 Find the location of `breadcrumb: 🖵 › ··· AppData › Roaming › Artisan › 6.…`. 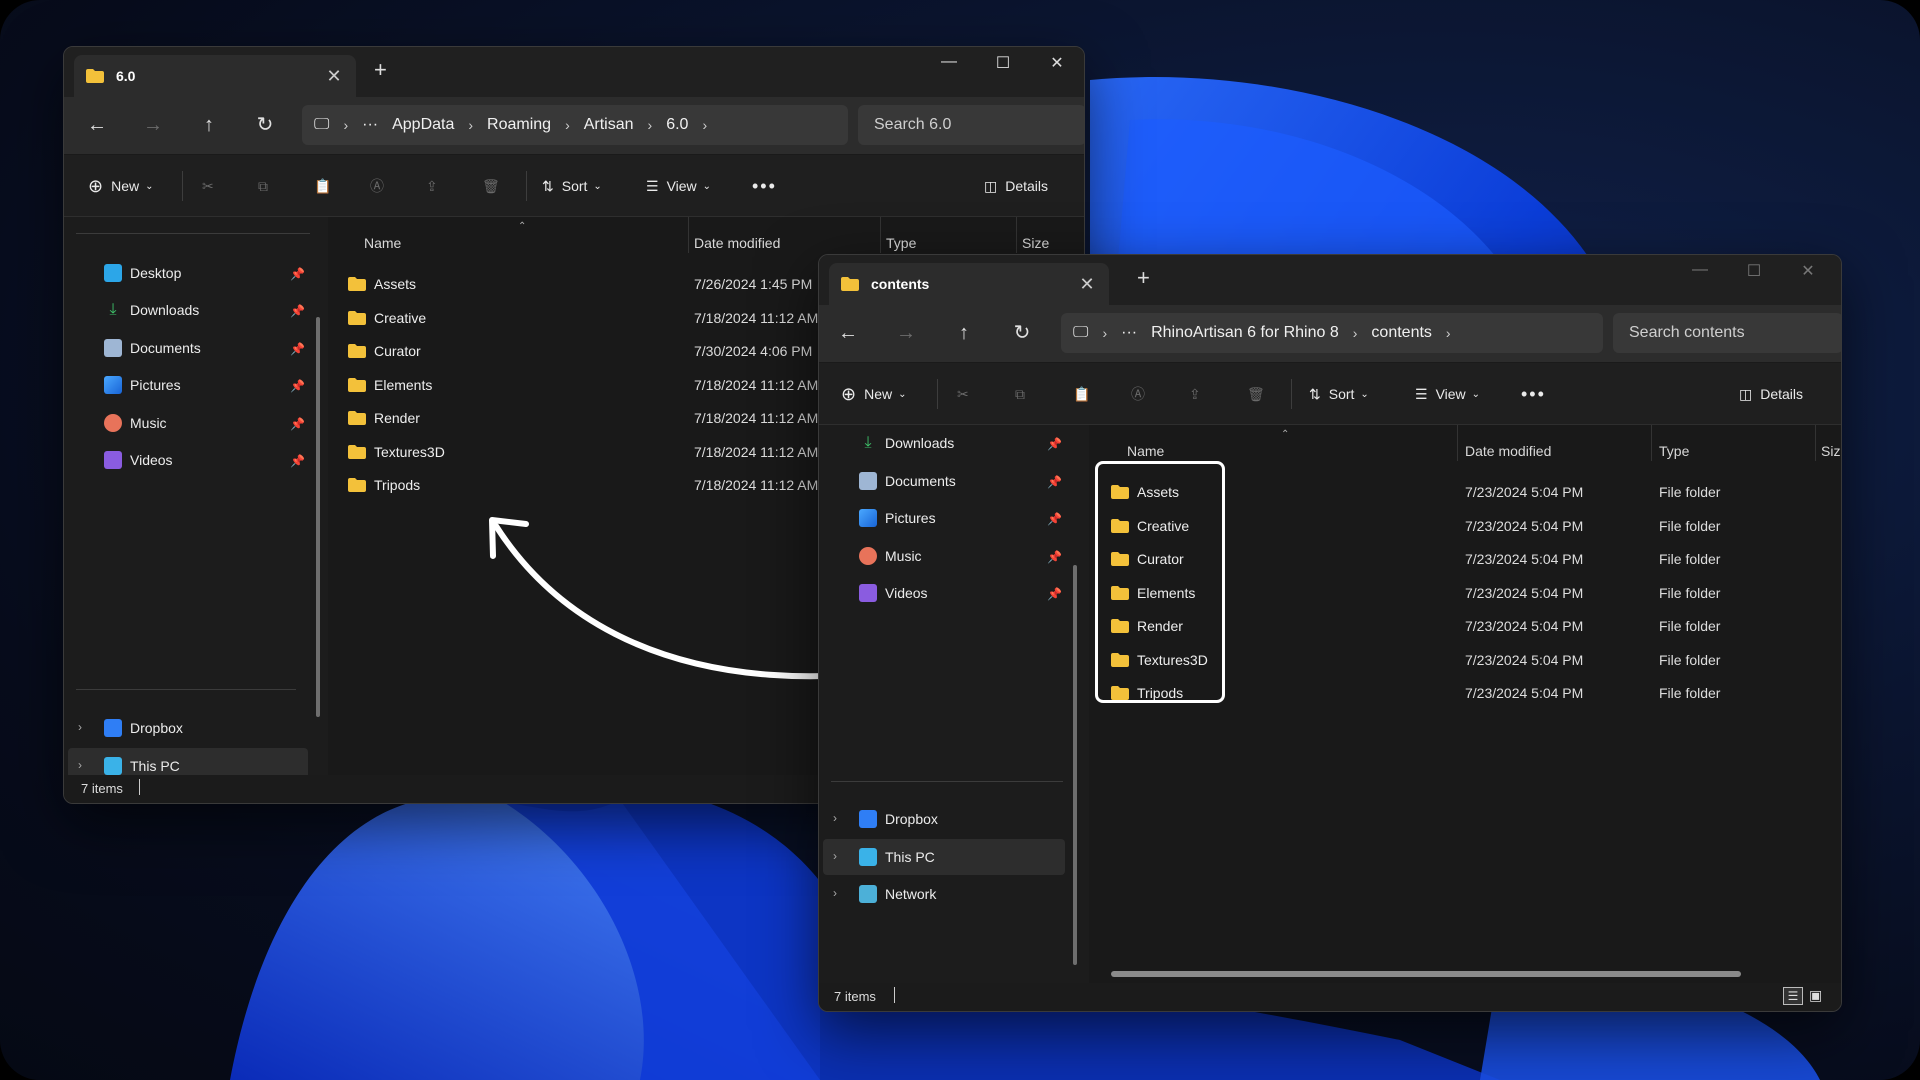

breadcrumb: 🖵 › ··· AppData › Roaming › Artisan › 6.… is located at coordinates (575, 125).